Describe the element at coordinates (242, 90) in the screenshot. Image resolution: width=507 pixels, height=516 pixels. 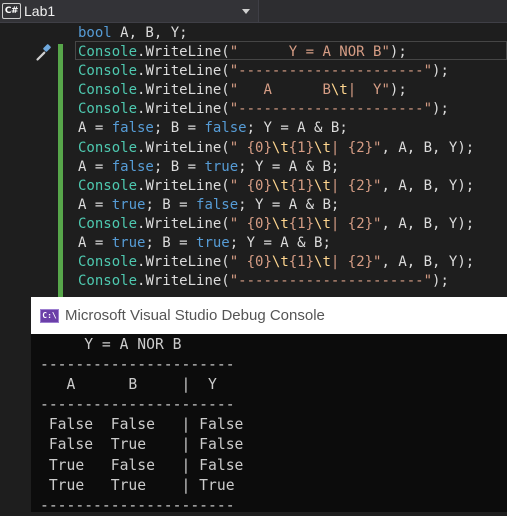
I see `code-line-writeline: Console.WriteLine(" A B\t| Y");` at that location.